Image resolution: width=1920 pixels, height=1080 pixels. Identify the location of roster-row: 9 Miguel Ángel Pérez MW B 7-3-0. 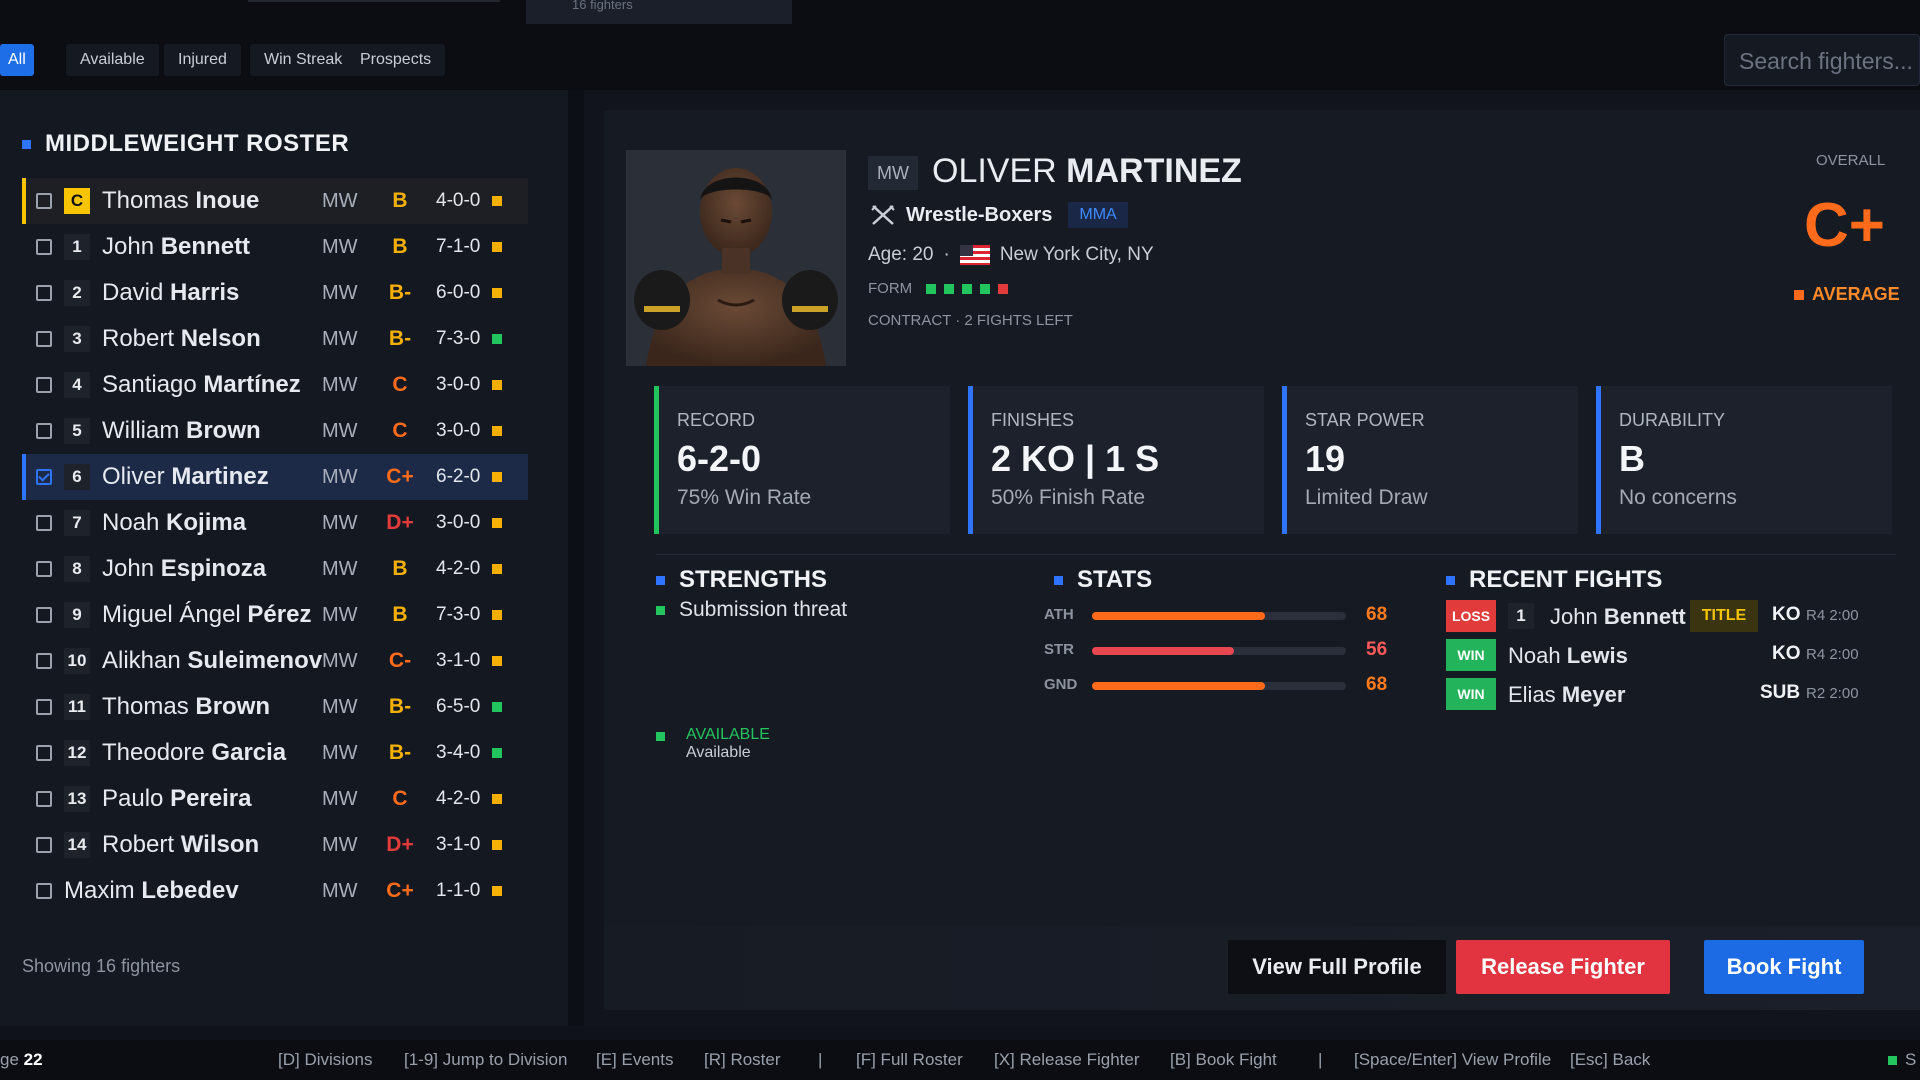
(275, 615).